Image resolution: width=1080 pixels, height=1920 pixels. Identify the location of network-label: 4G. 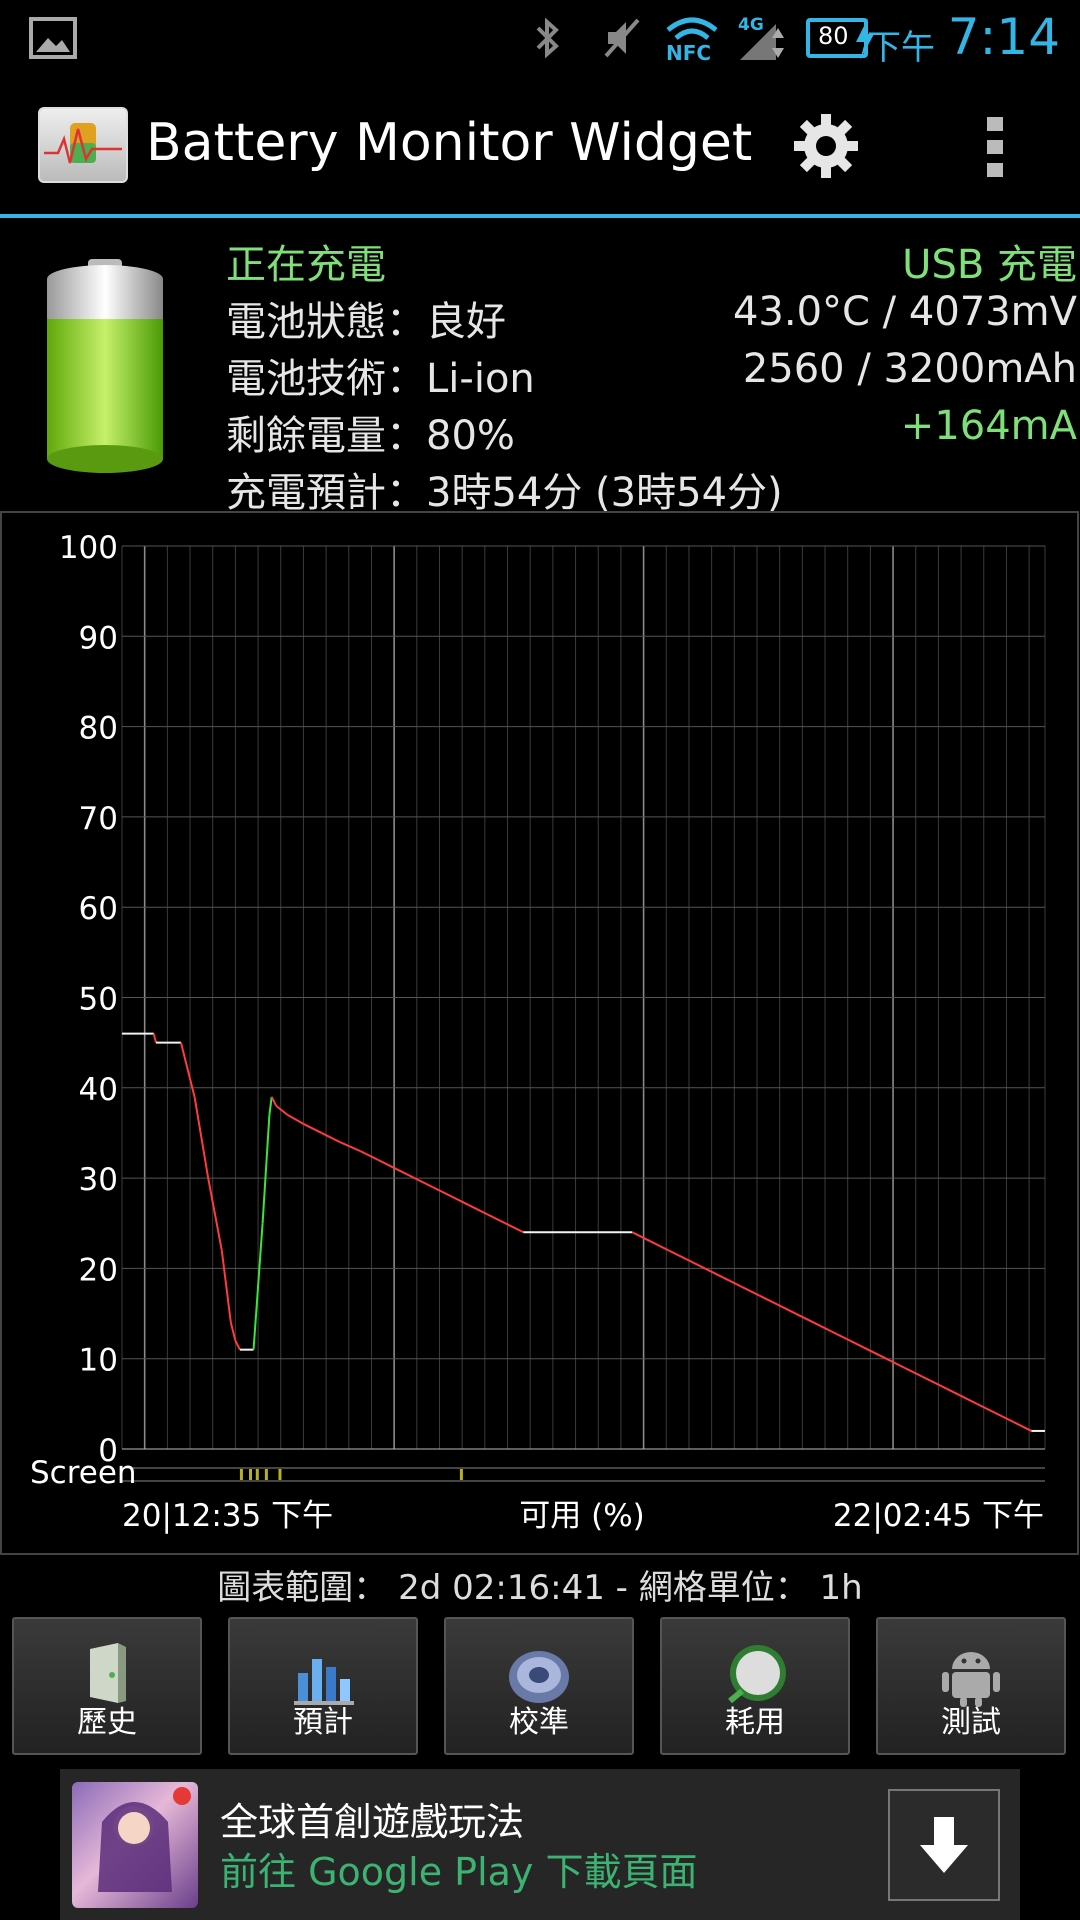
(751, 25).